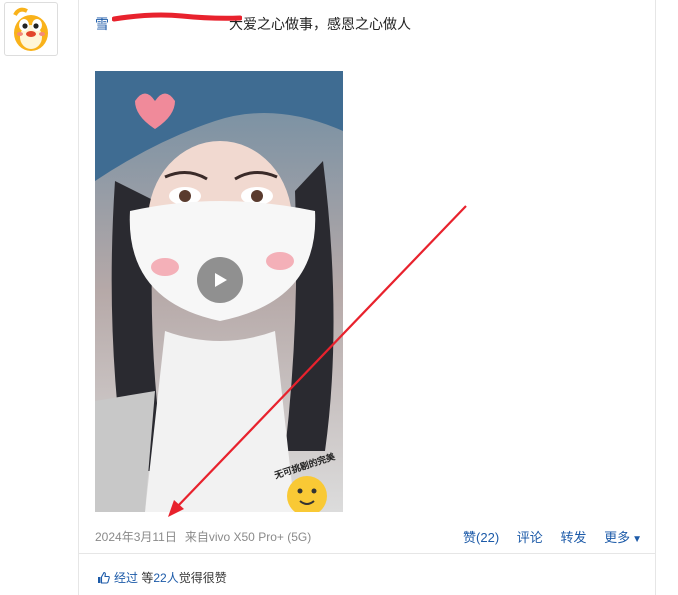 The image size is (678, 595). I want to click on play-button, so click(220, 280).